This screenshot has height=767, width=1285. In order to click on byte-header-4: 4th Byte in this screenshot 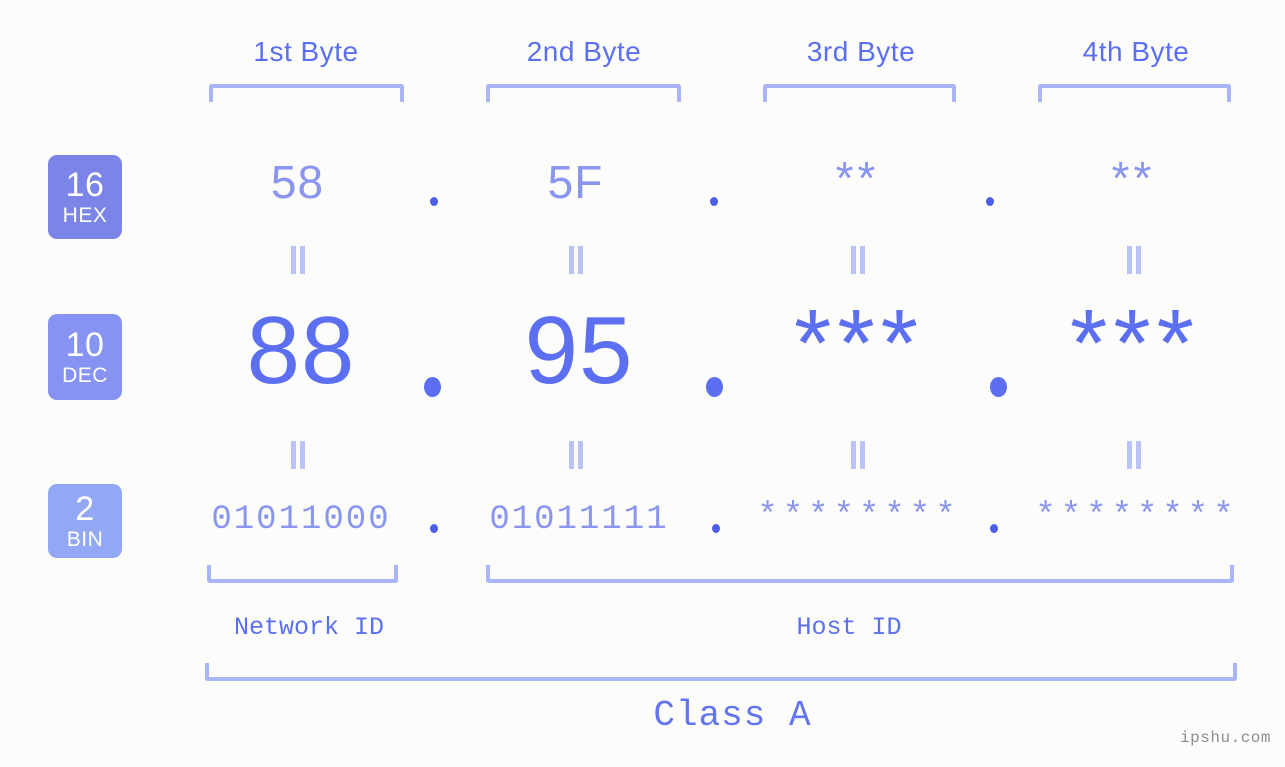, I will do `click(1136, 51)`.